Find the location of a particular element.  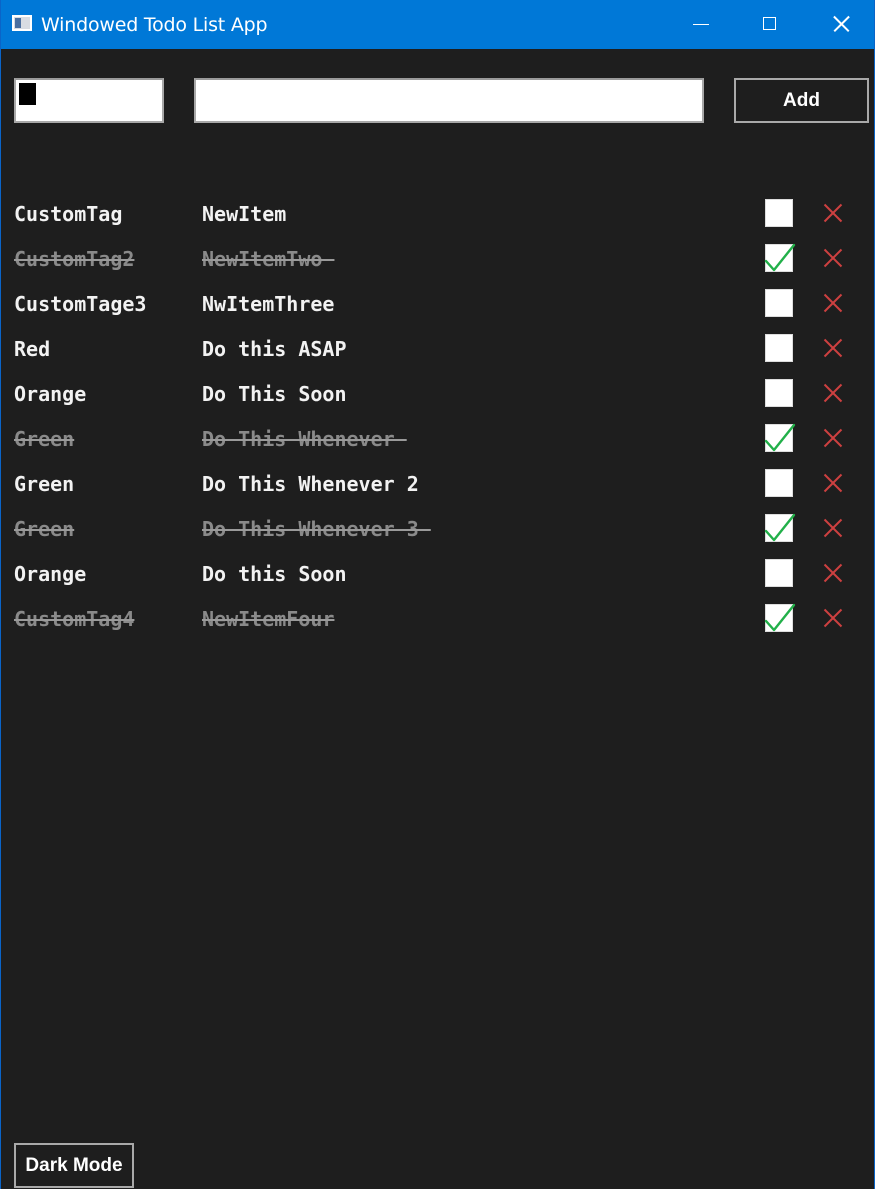

title-bar: Windowed Todo List App is located at coordinates (437, 24).